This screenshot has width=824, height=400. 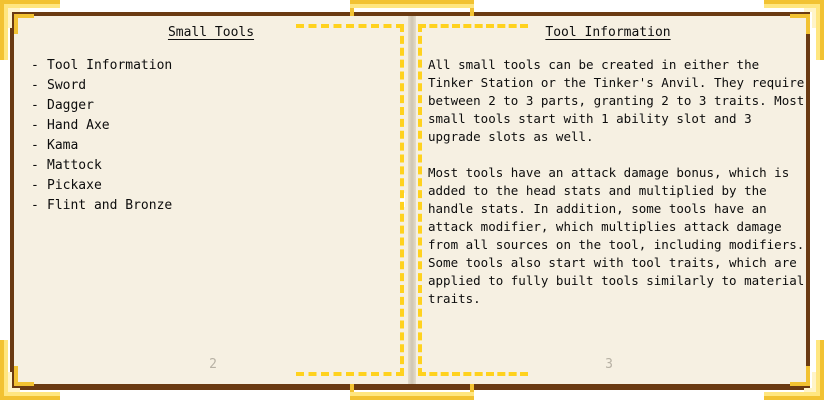 What do you see at coordinates (70, 105) in the screenshot?
I see `toc-item-label: Dagger` at bounding box center [70, 105].